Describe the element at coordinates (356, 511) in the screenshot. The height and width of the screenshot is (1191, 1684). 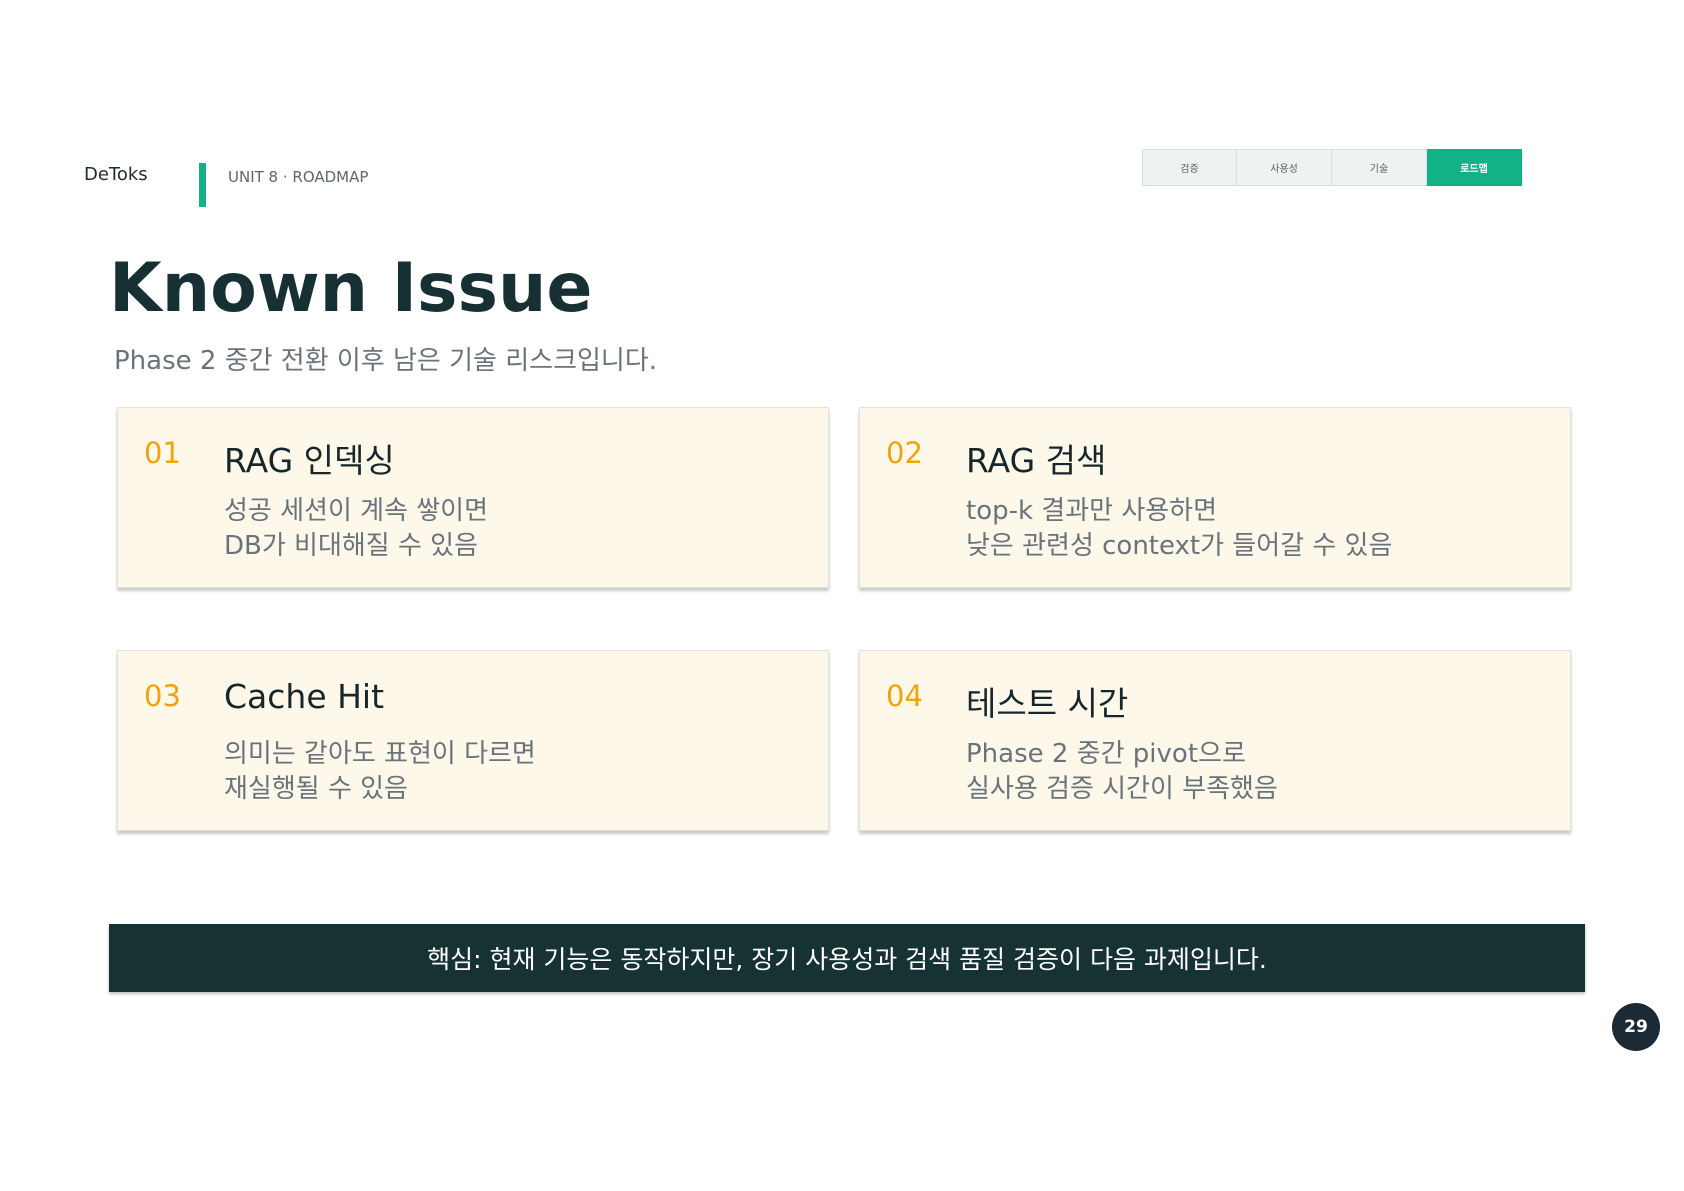
I see `issue-line: 성공 세션이 계속 쌓이면` at that location.